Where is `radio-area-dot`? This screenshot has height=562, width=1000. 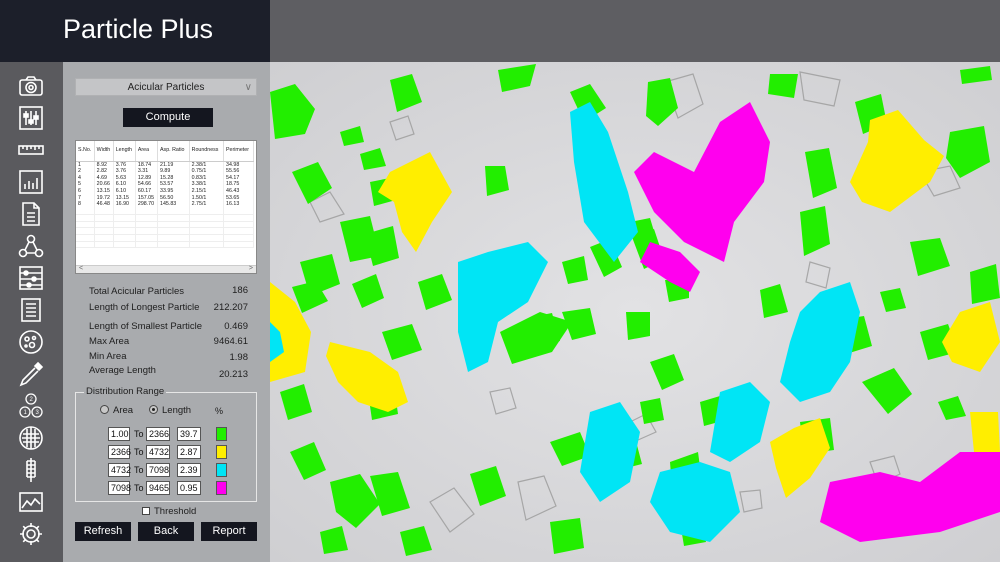
radio-area-dot is located at coordinates (104, 409).